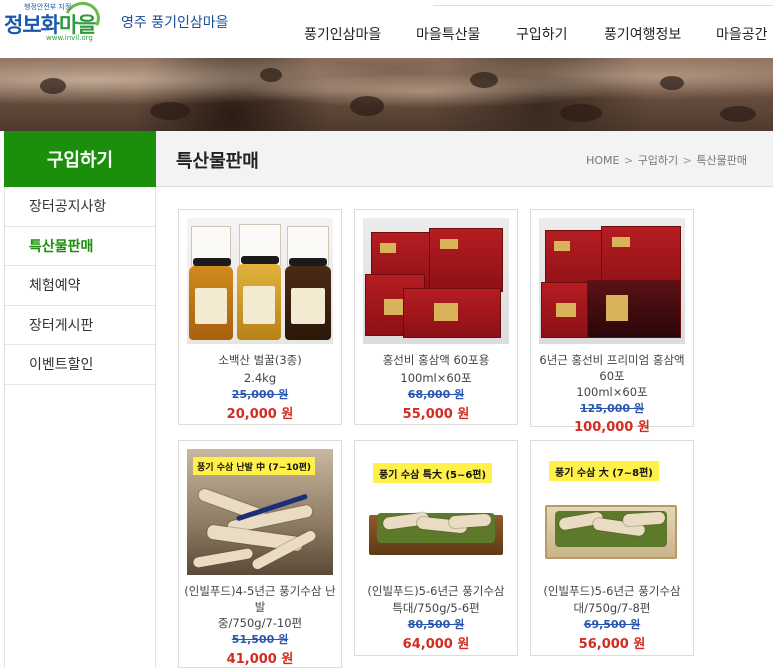 The width and height of the screenshot is (773, 668). Describe the element at coordinates (602, 160) in the screenshot. I see `breadcrumb-home: HOME` at that location.